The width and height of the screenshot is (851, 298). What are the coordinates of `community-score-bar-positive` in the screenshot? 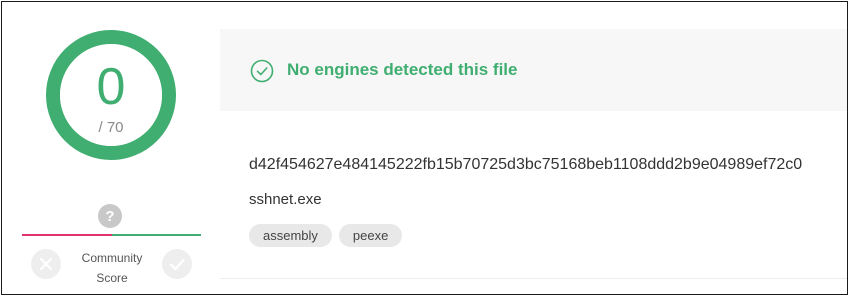 It's located at (156, 235).